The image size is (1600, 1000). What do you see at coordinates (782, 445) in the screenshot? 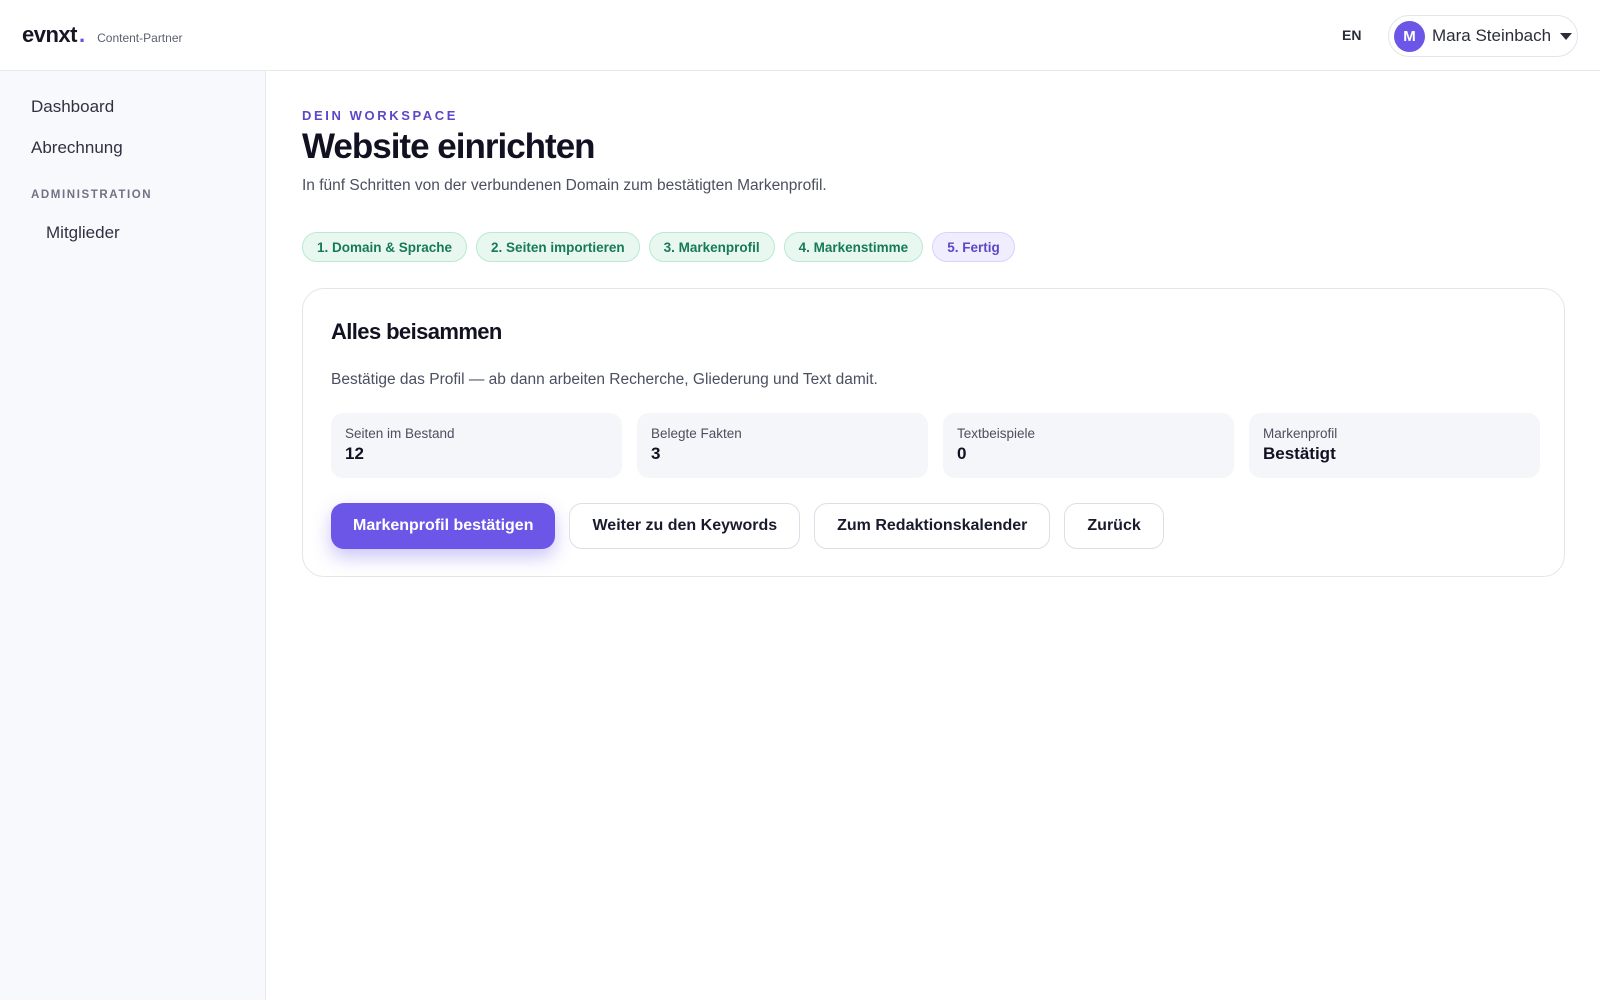
I see `stat-belegte-fakten: Belegte Fakten 3` at bounding box center [782, 445].